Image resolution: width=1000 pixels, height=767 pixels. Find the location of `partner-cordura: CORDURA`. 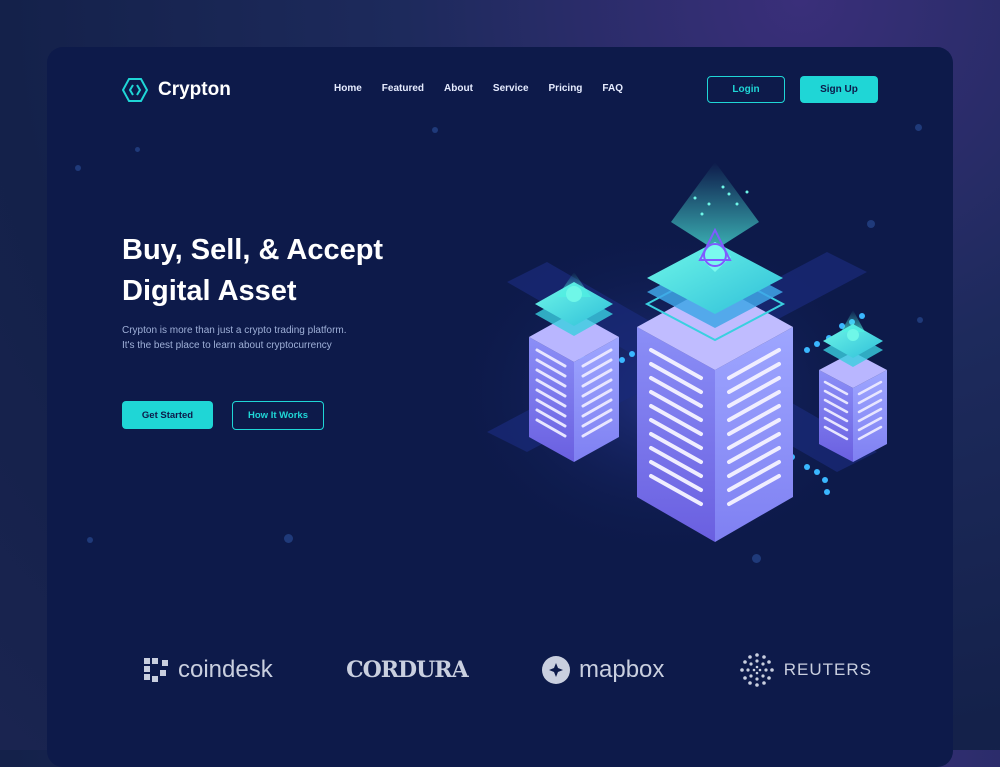

partner-cordura: CORDURA is located at coordinates (407, 670).